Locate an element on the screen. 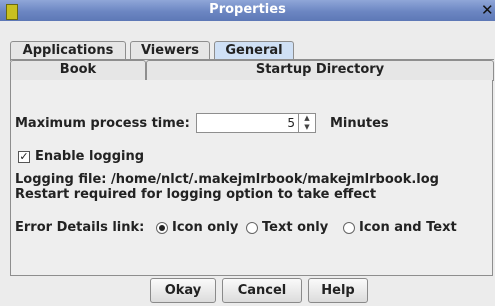 This screenshot has height=306, width=498. error-details-label: Error Details link: is located at coordinates (80, 227).